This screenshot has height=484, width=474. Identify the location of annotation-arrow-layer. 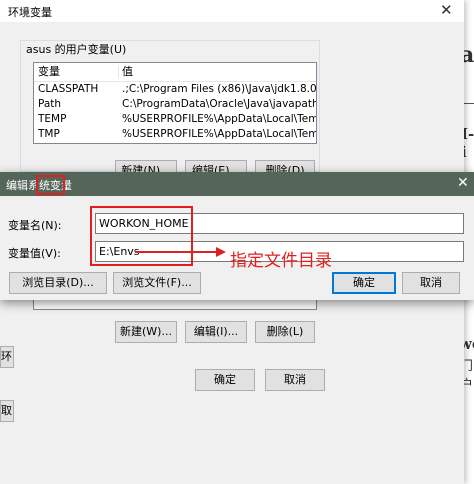
(180, 252).